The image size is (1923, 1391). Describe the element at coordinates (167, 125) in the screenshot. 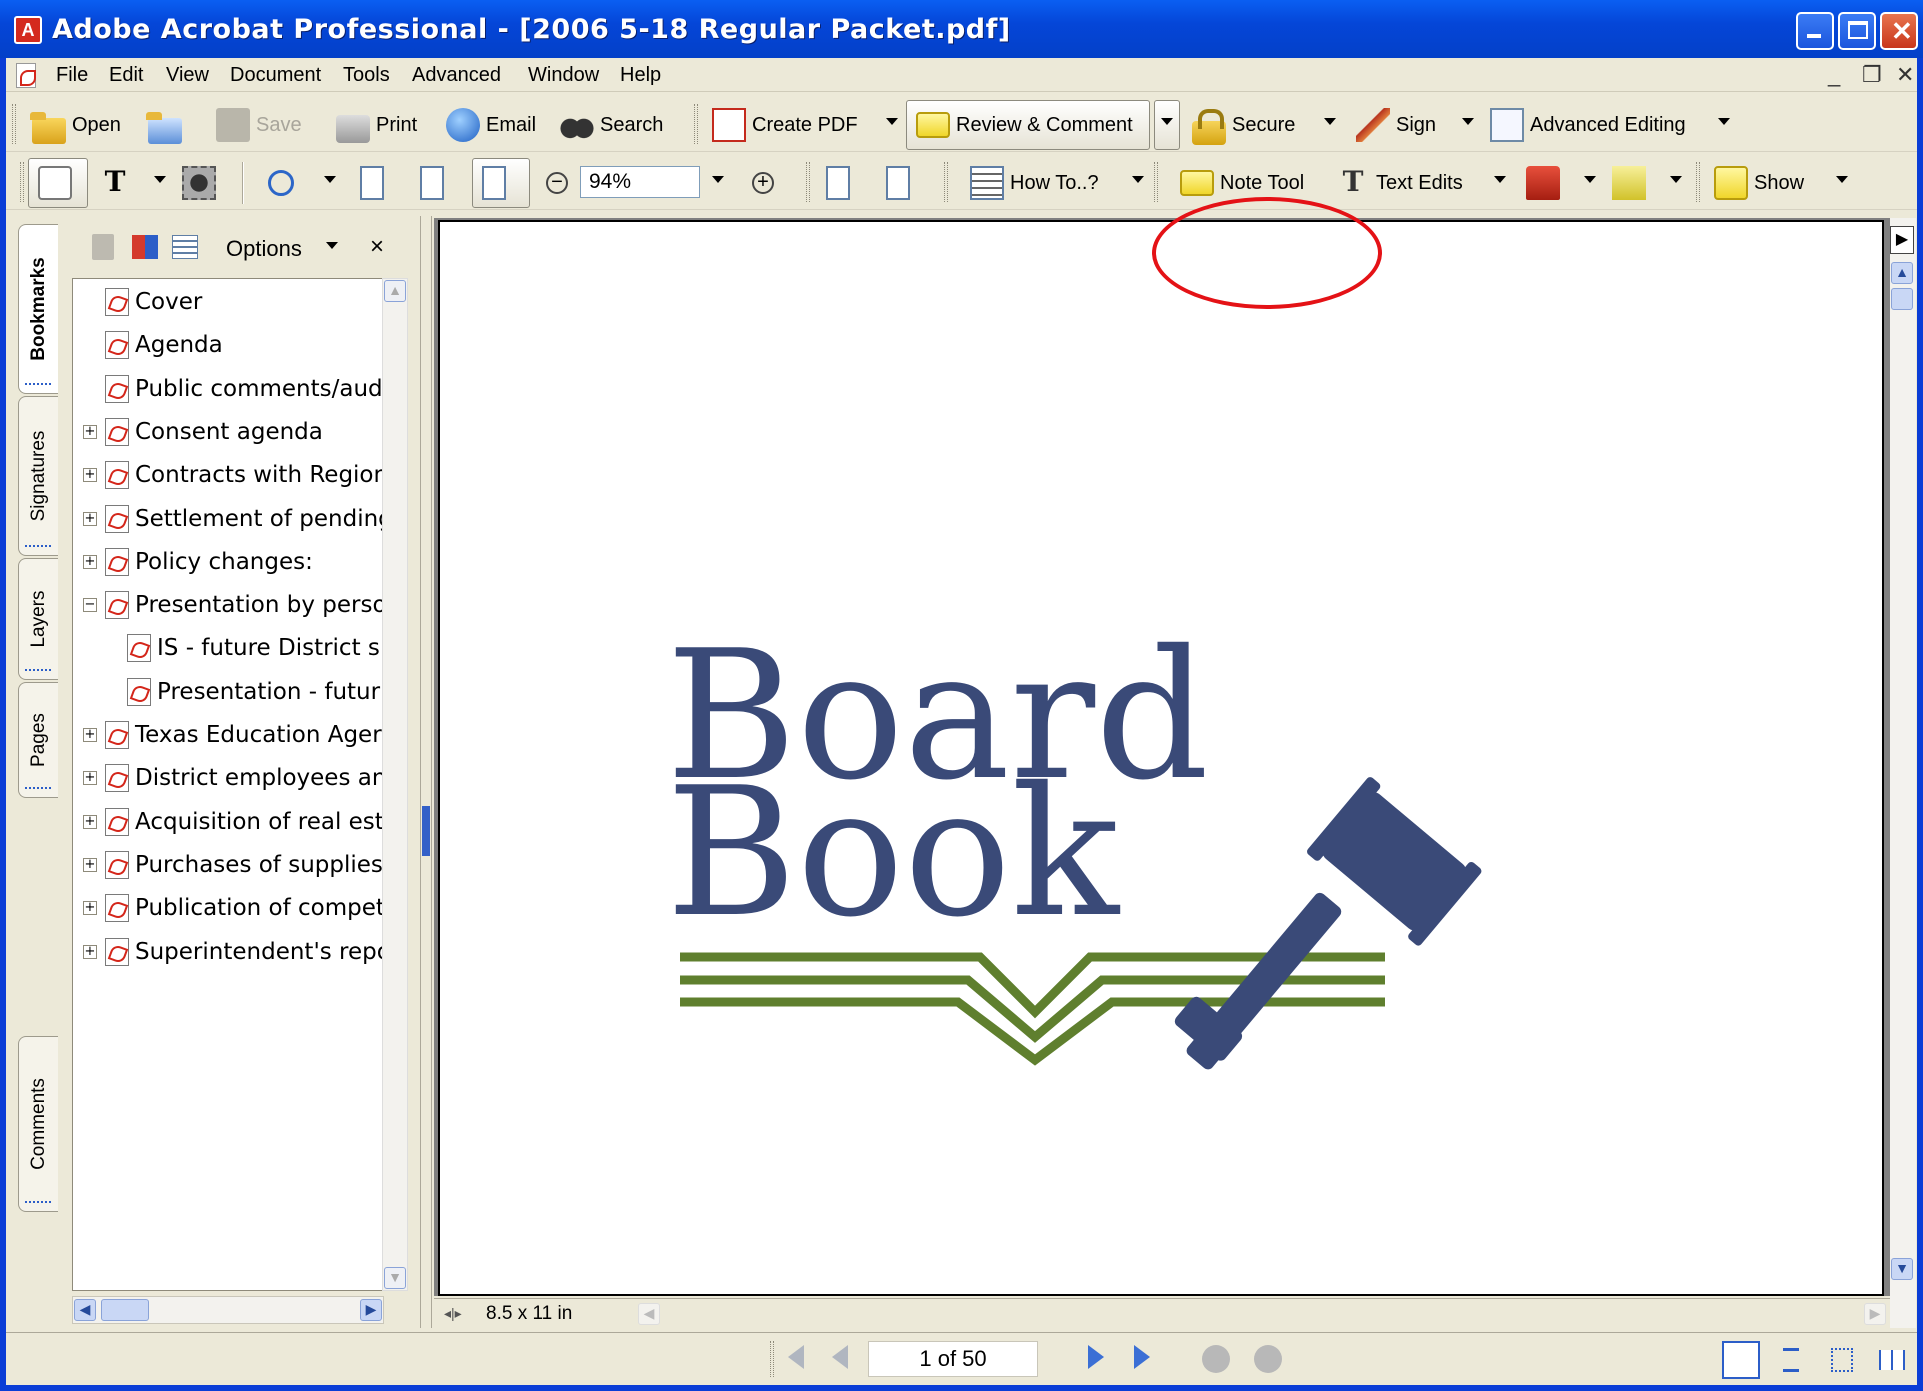

I see `organizer-button` at that location.